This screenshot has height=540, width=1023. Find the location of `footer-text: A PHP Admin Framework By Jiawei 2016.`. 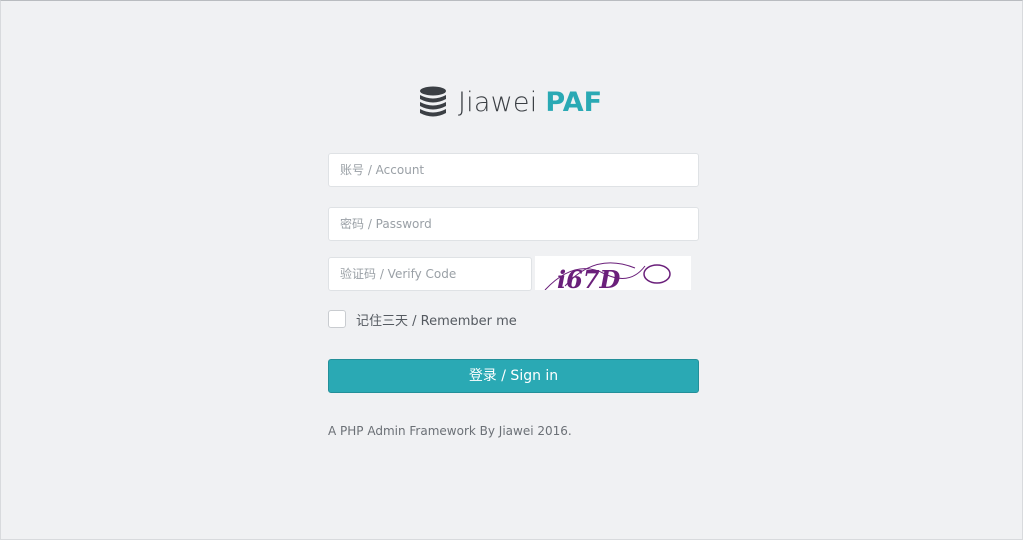

footer-text: A PHP Admin Framework By Jiawei 2016. is located at coordinates (450, 431).